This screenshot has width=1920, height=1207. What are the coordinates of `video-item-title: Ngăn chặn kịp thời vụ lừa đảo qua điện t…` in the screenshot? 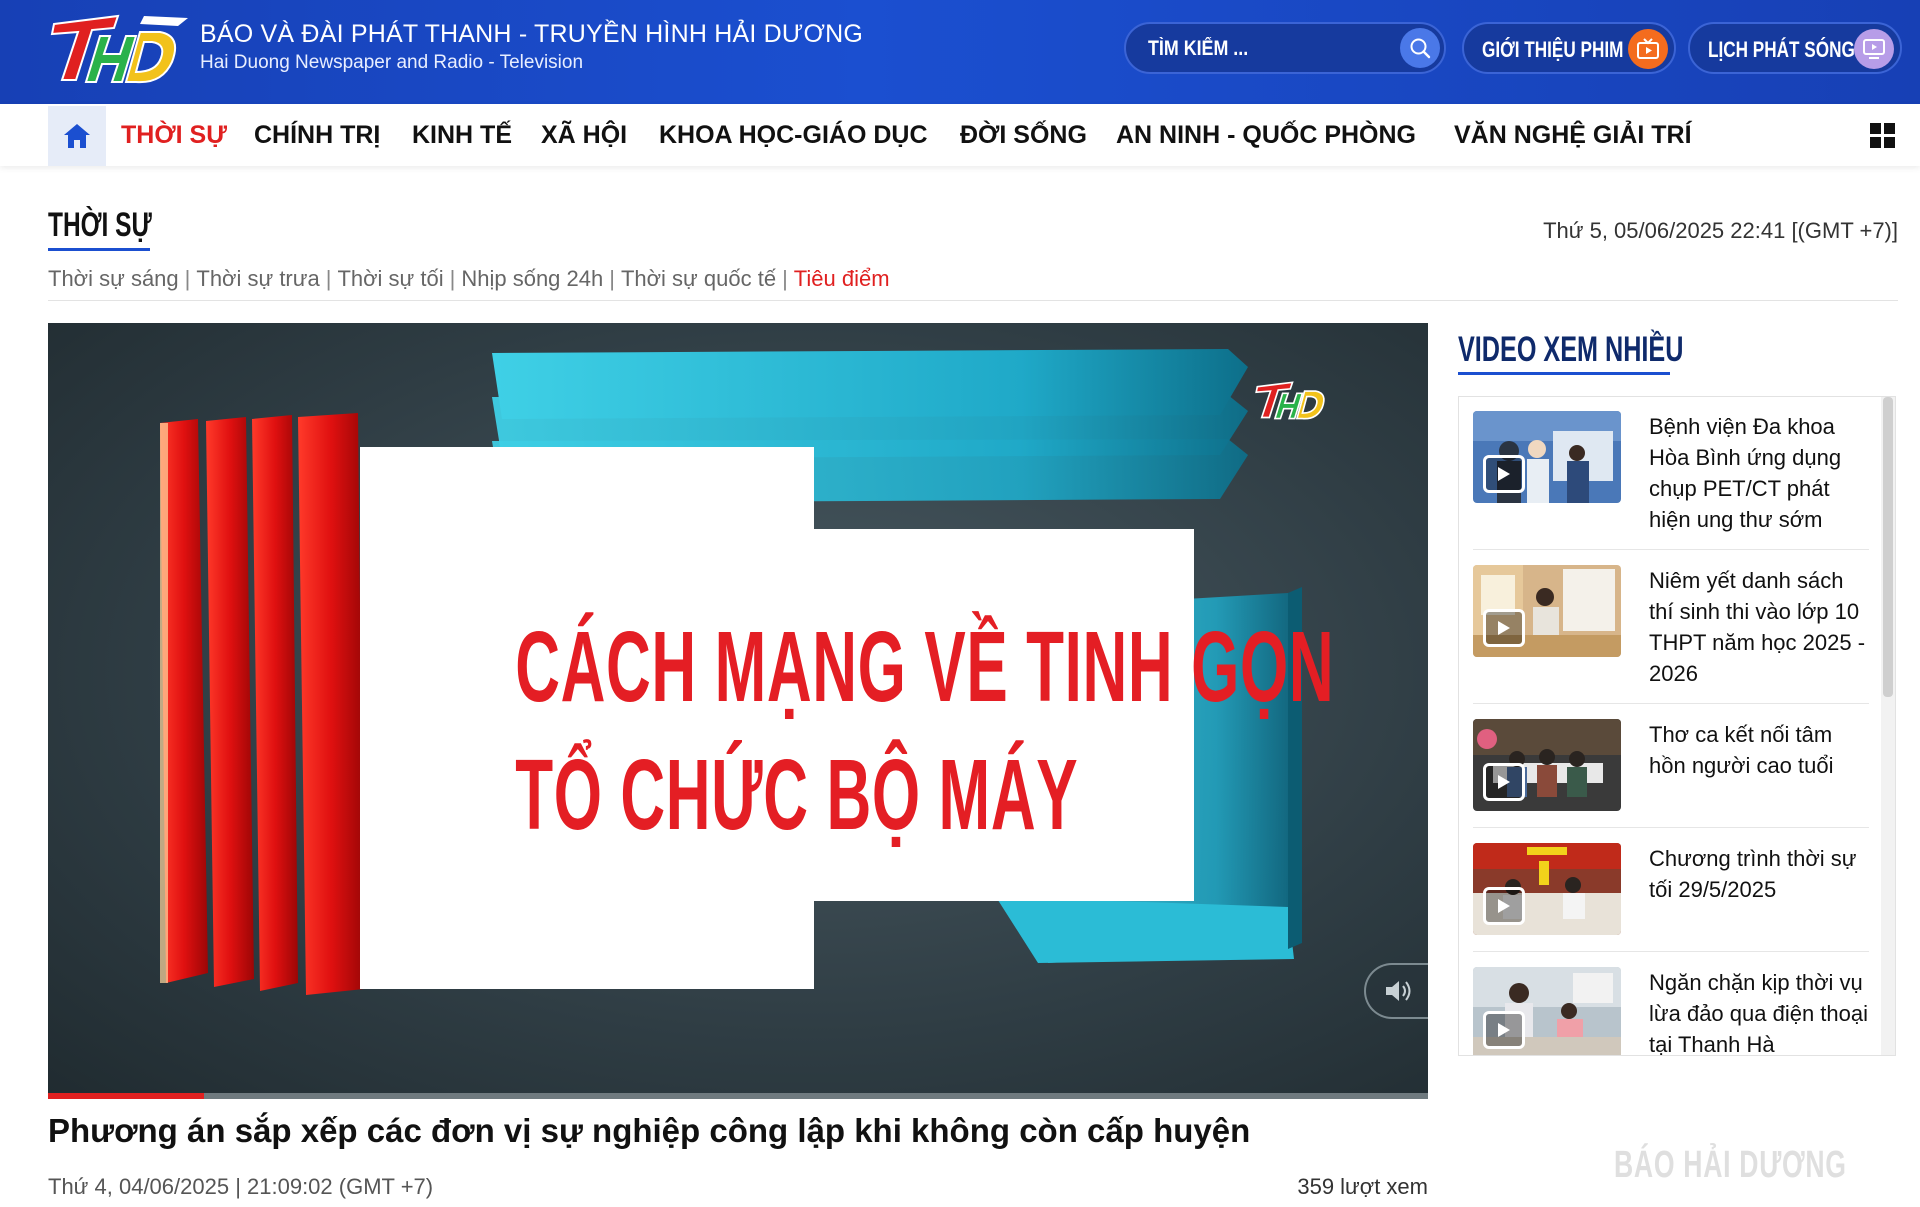 It's located at (1760, 1011).